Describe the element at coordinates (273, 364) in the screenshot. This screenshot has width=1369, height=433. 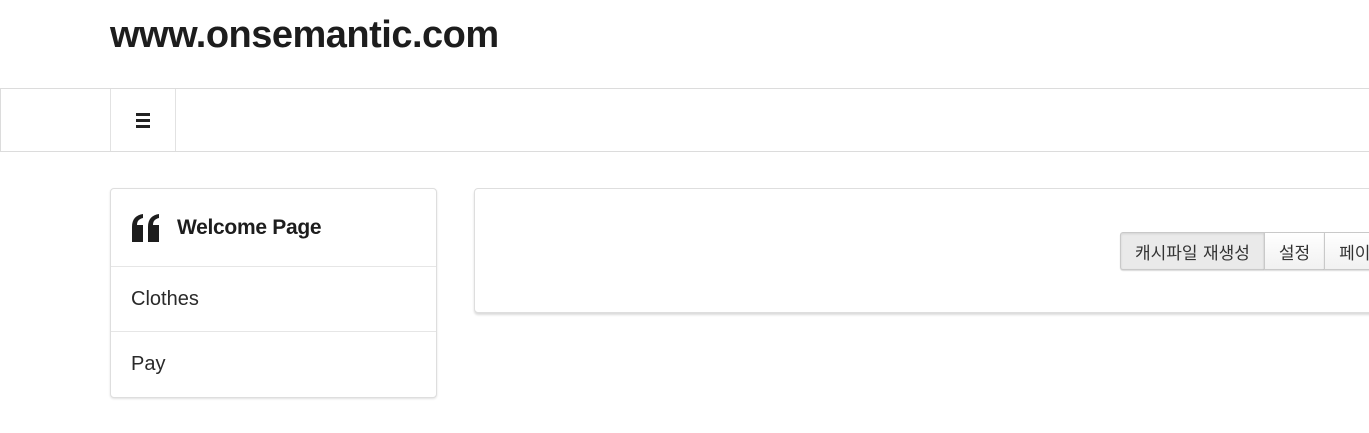
I see `side-menu-item-pay: Pay` at that location.